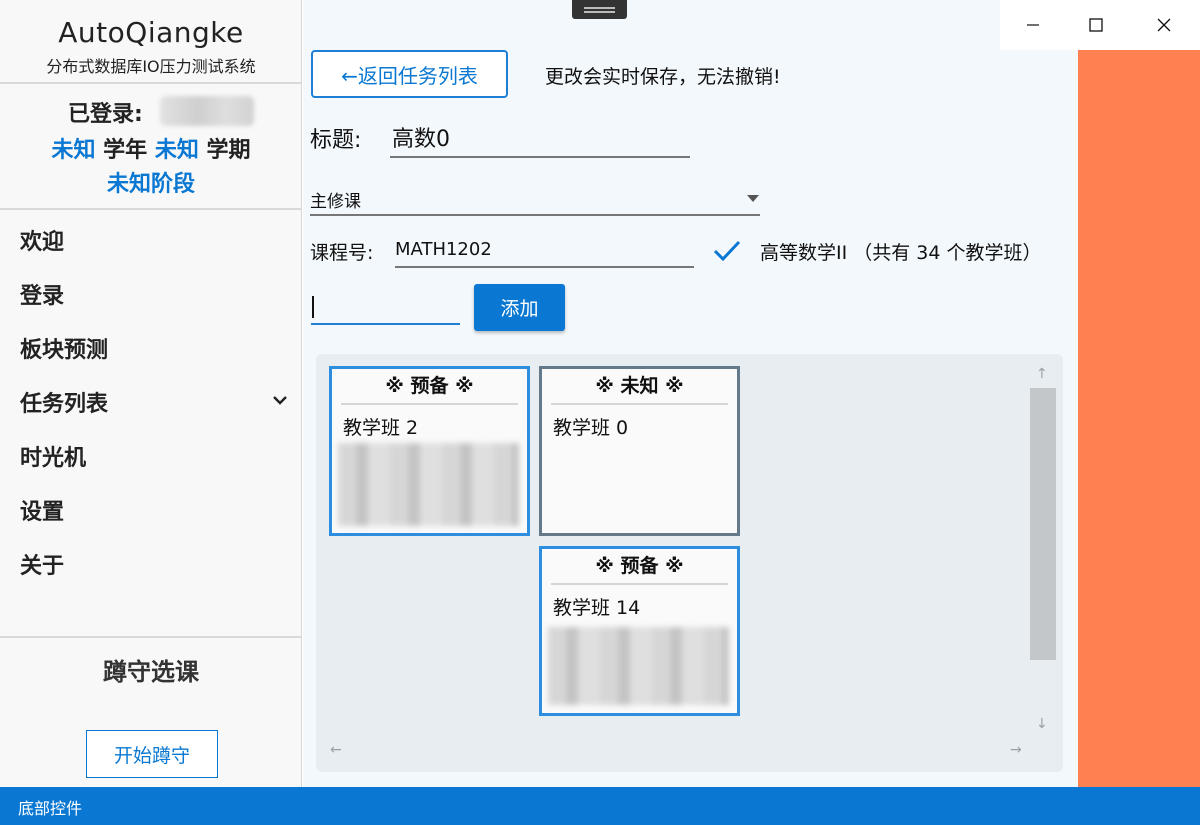 Image resolution: width=1200 pixels, height=825 pixels. What do you see at coordinates (639, 386) in the screenshot?
I see `card-status: ※ 未知 ※` at bounding box center [639, 386].